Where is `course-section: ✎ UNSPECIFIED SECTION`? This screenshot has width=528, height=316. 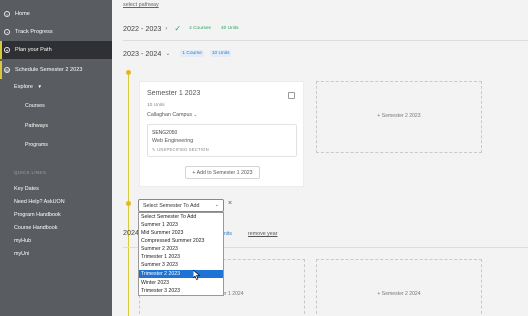
course-section: ✎ UNSPECIFIED SECTION is located at coordinates (180, 149).